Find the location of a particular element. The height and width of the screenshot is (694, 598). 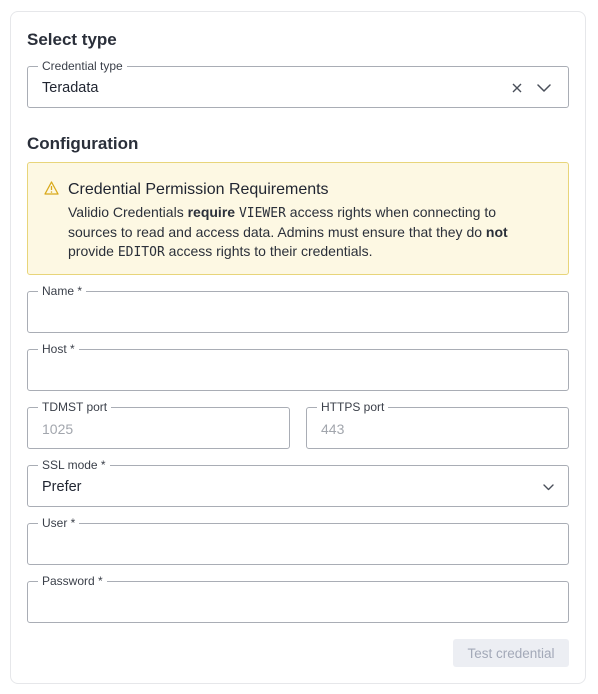

ssl-mode-value: Prefer is located at coordinates (62, 487).